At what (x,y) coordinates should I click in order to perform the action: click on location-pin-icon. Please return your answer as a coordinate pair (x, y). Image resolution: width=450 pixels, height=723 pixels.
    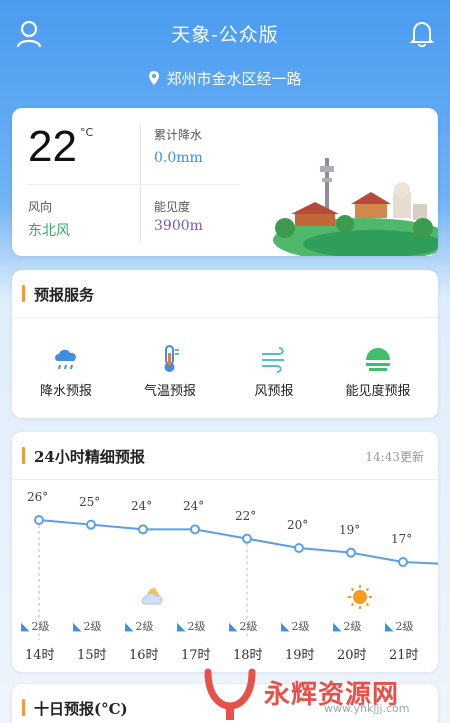
    Looking at the image, I should click on (154, 80).